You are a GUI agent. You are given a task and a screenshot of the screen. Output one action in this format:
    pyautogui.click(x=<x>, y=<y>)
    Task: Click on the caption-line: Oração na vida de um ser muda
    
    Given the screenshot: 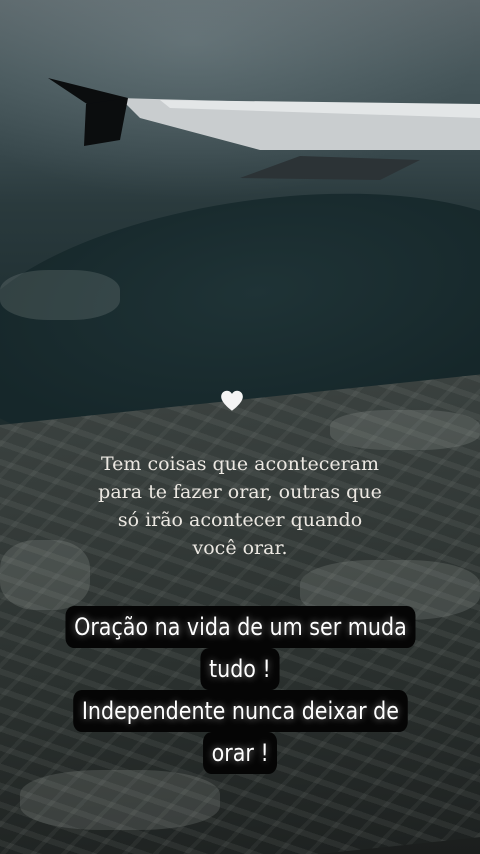 What is the action you would take?
    pyautogui.click(x=240, y=627)
    